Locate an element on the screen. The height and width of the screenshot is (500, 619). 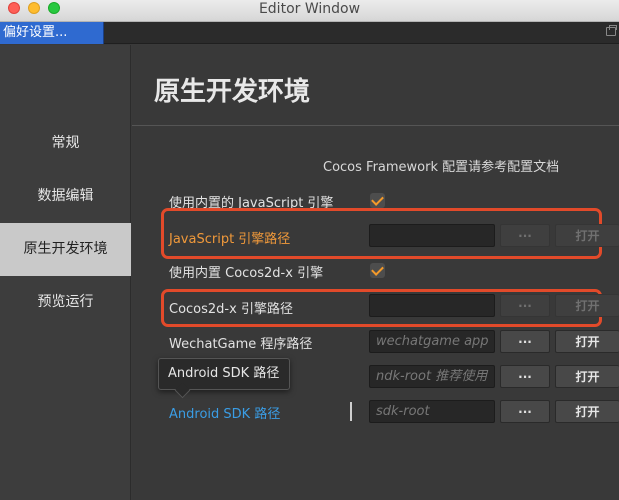
sidebar-item-native-dev-env: 原生开发环境 is located at coordinates (65, 249).